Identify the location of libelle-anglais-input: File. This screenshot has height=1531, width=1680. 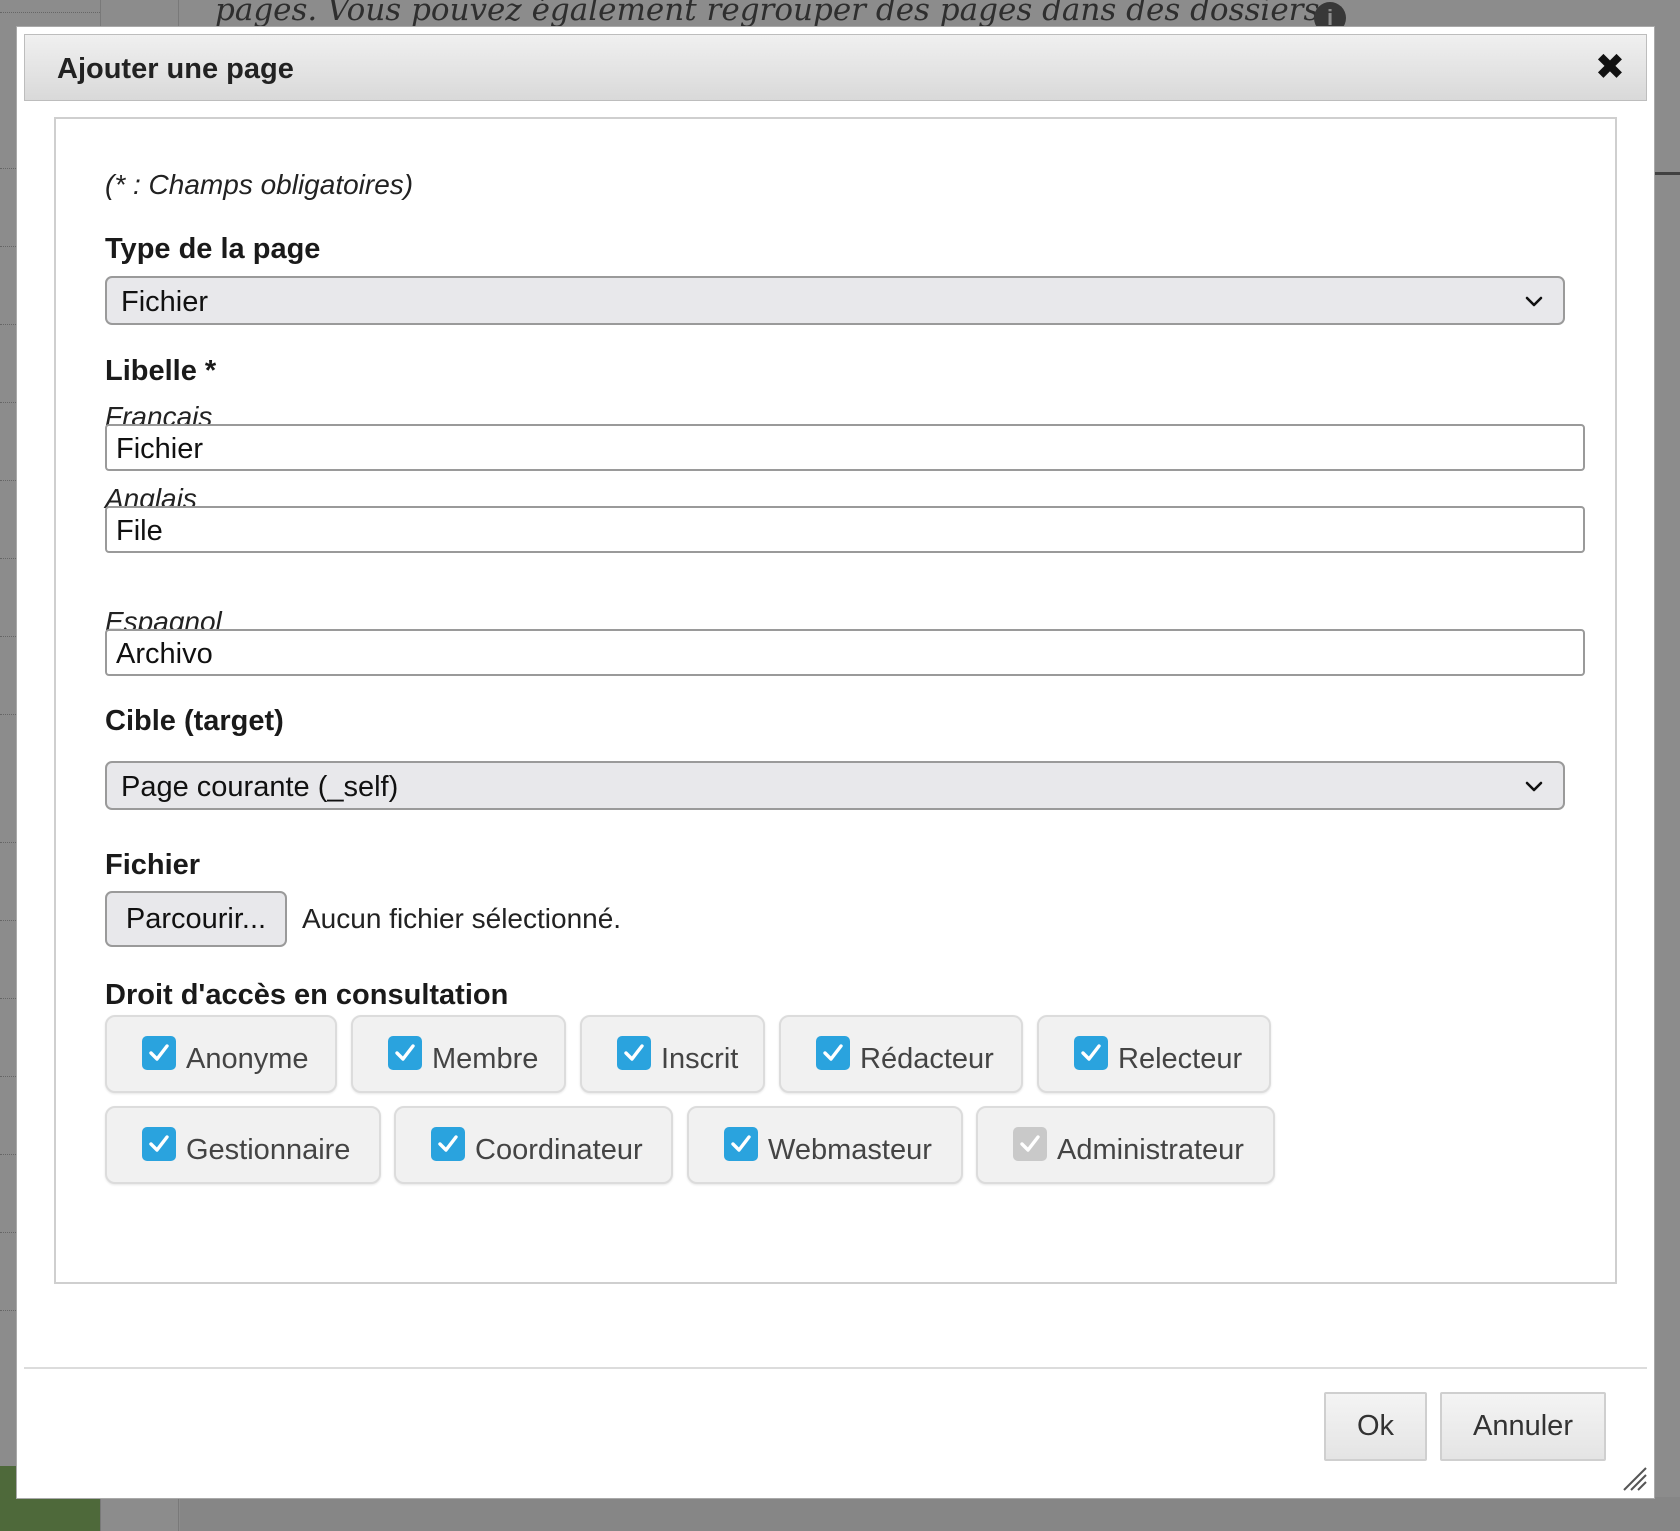
(845, 529).